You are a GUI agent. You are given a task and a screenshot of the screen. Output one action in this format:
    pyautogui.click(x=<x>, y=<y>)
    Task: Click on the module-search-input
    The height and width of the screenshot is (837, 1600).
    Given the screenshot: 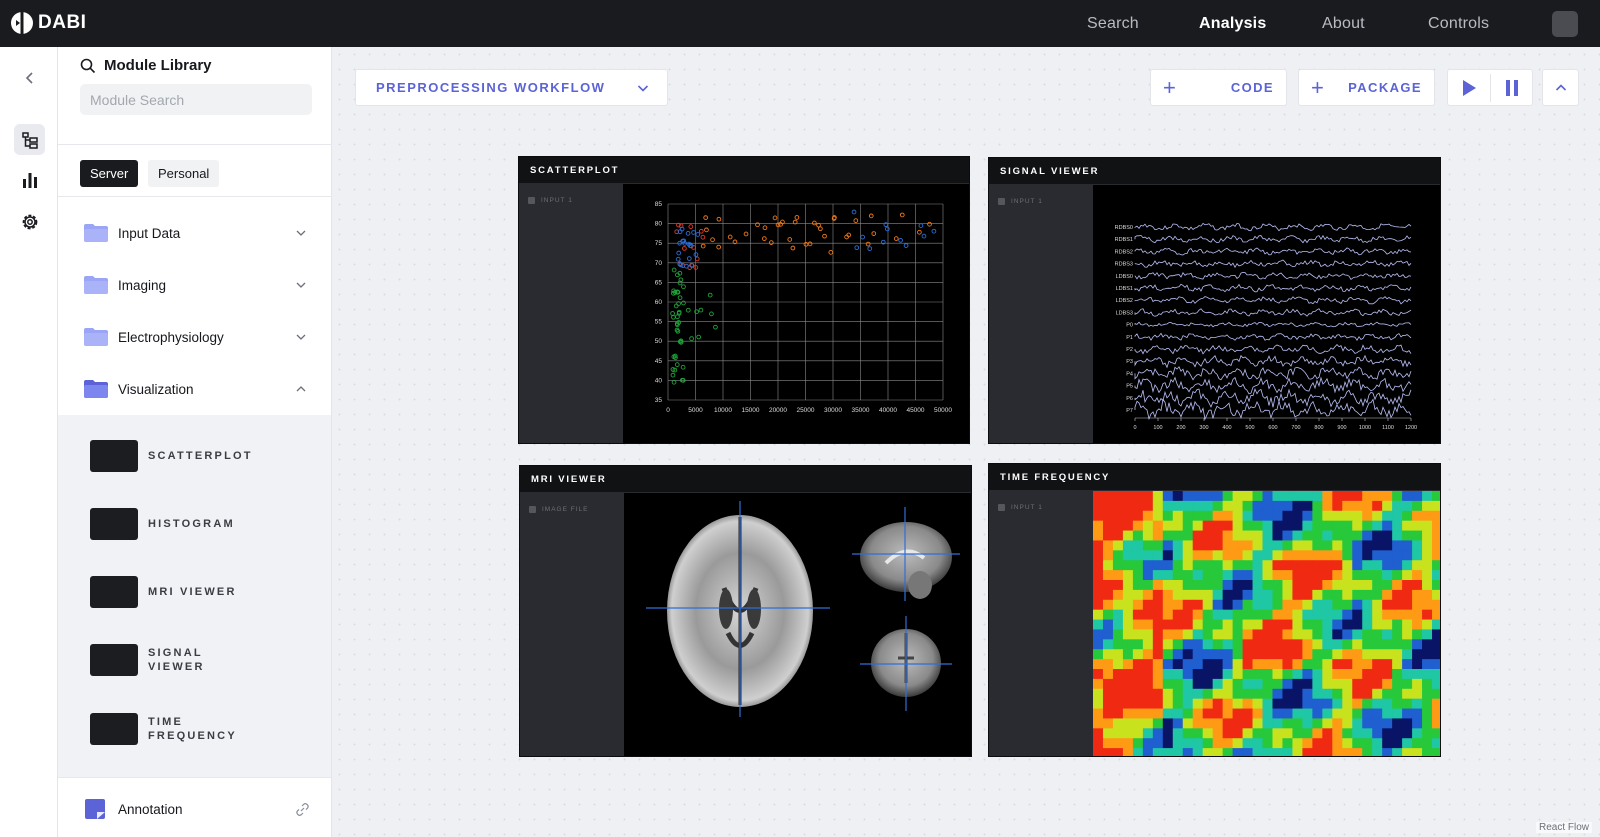 What is the action you would take?
    pyautogui.click(x=196, y=99)
    